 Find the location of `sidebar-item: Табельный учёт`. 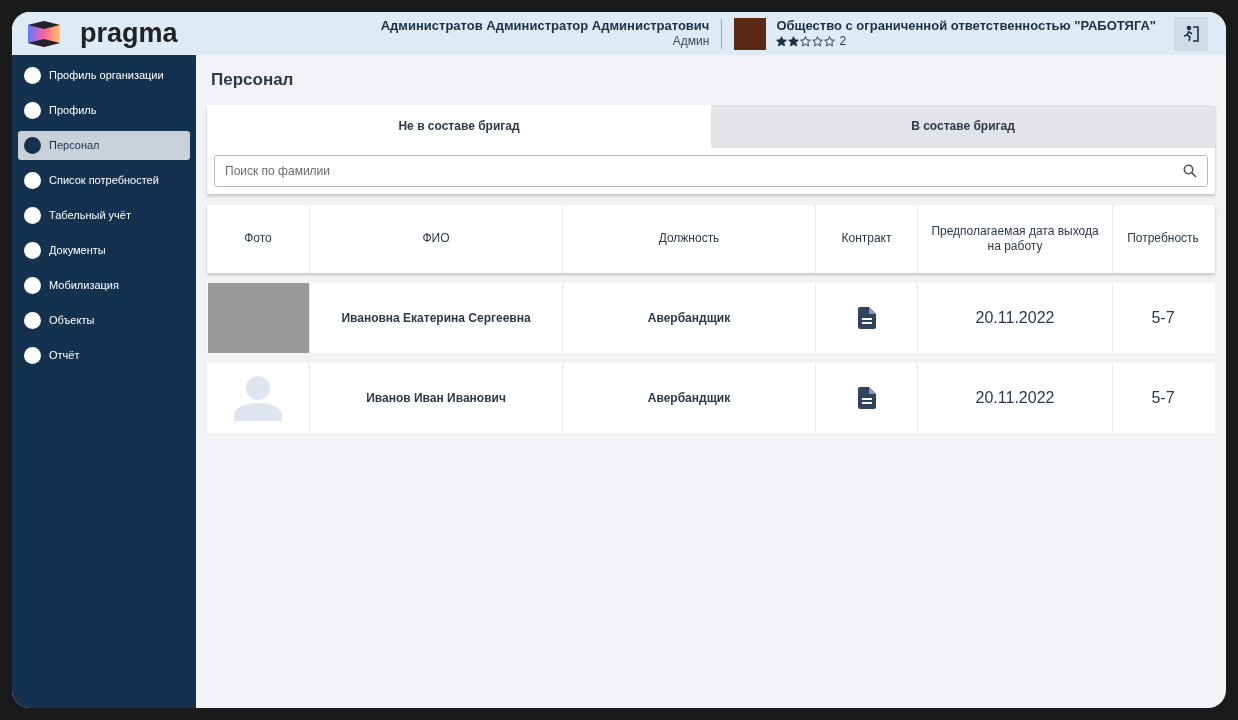

sidebar-item: Табельный учёт is located at coordinates (104, 215).